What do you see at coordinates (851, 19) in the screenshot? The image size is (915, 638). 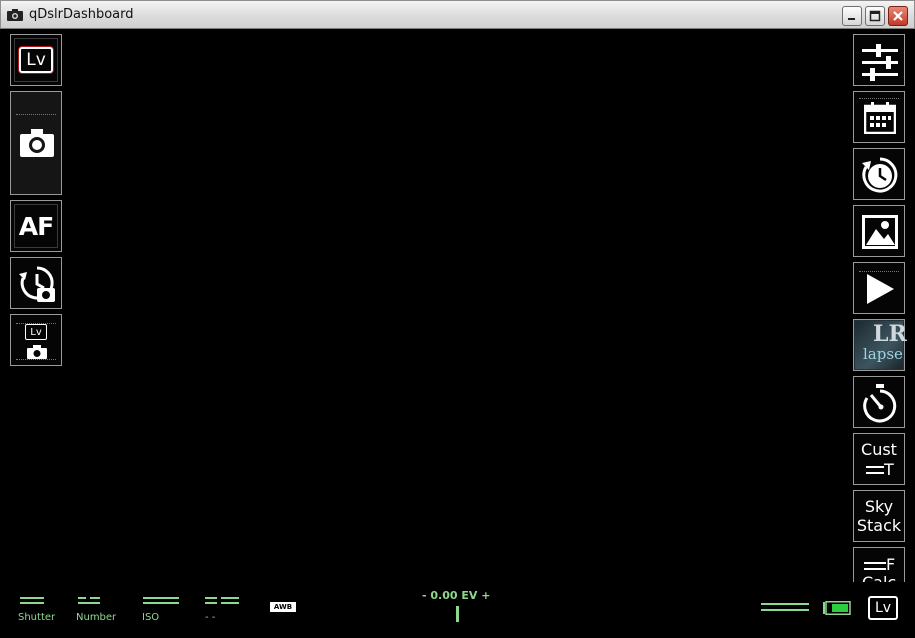 I see `minimize-icon` at bounding box center [851, 19].